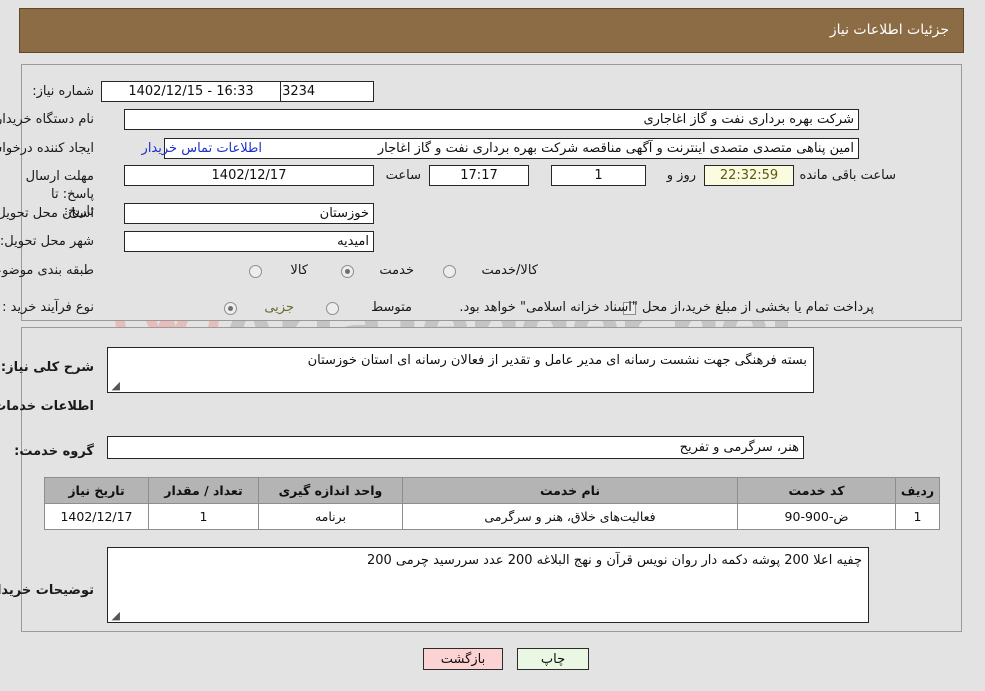 This screenshot has width=985, height=691. What do you see at coordinates (204, 490) in the screenshot?
I see `col-quantity: تعداد / مقدار` at bounding box center [204, 490].